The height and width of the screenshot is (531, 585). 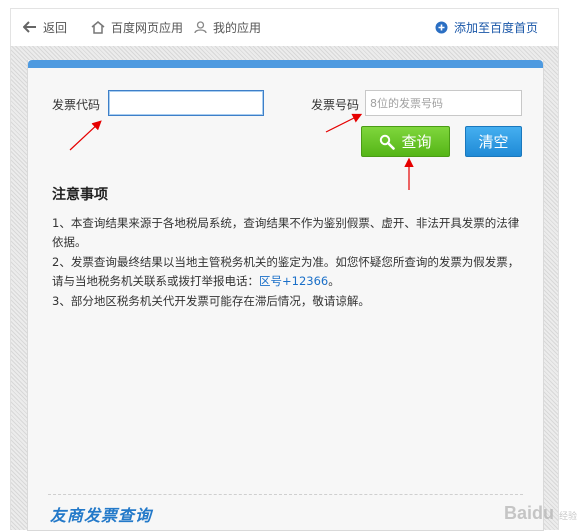 What do you see at coordinates (98, 27) in the screenshot?
I see `home-icon` at bounding box center [98, 27].